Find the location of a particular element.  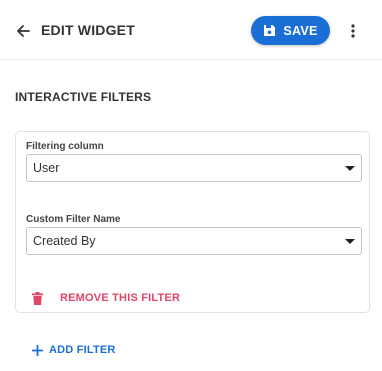

remove-filter-button: REMOVE THIS FILTER is located at coordinates (106, 298).